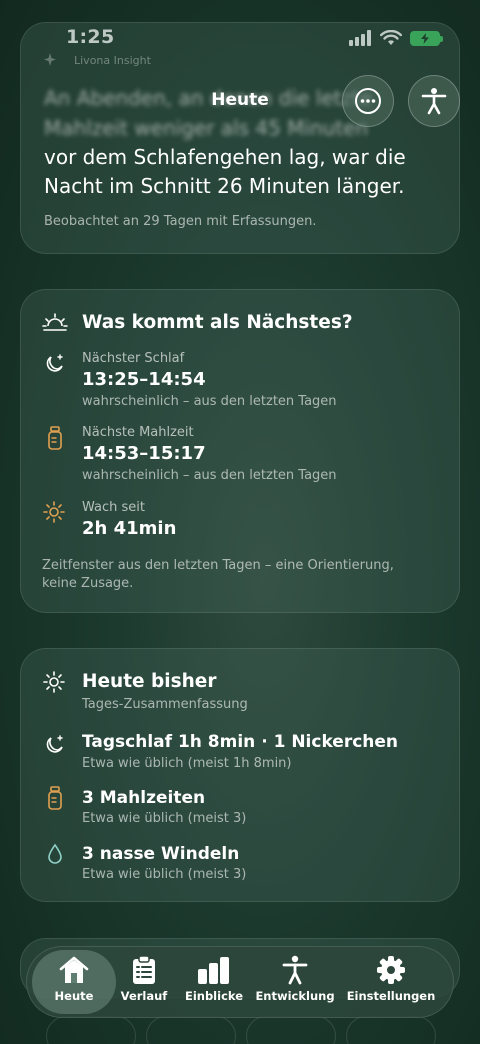  Describe the element at coordinates (54, 682) in the screenshot. I see `sun-icon` at that location.